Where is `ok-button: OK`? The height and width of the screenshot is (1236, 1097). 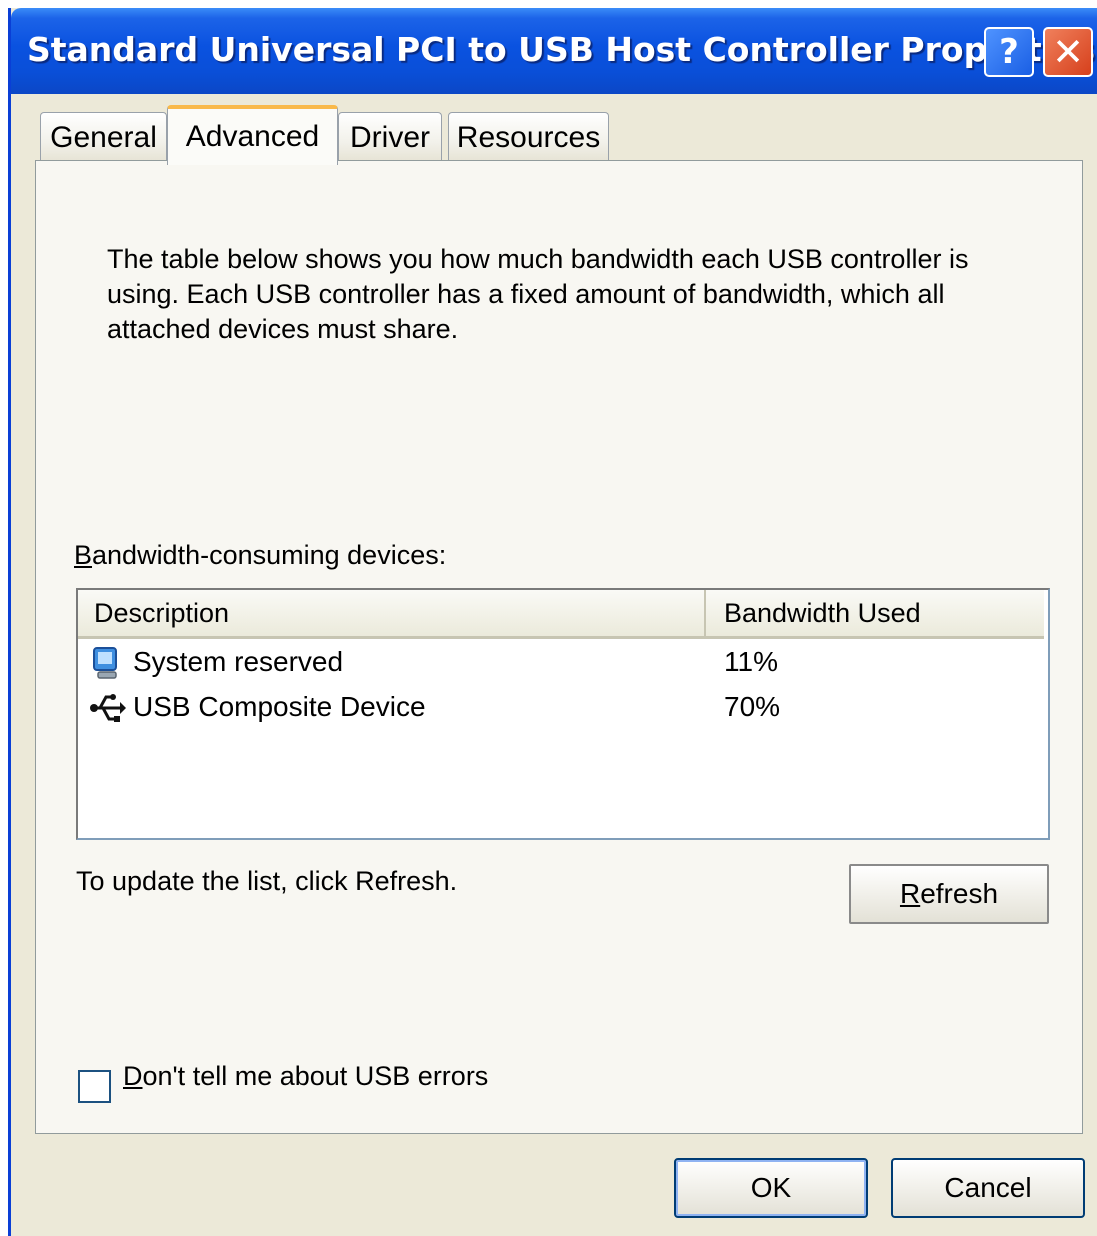
ok-button: OK is located at coordinates (771, 1188).